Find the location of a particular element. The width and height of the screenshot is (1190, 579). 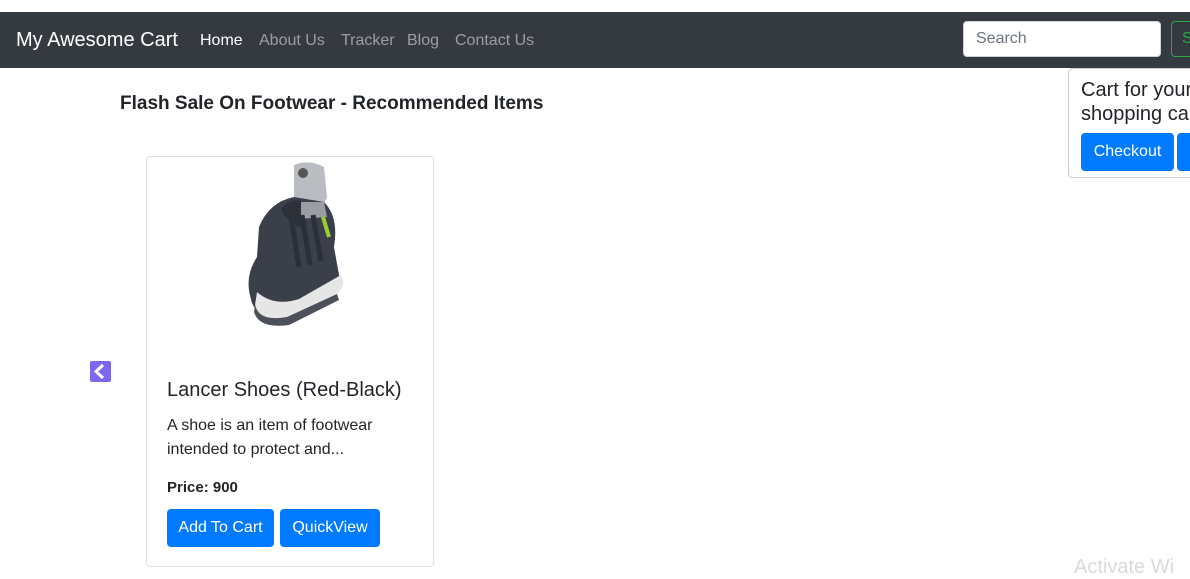

product-price: Price: 900 is located at coordinates (202, 487).